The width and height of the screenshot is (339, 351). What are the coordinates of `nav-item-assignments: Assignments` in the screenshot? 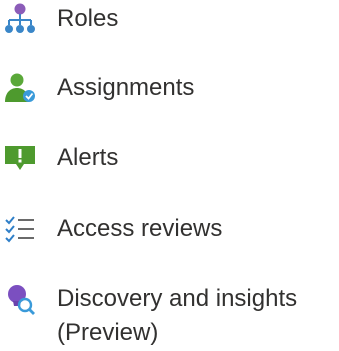 It's located at (169, 88).